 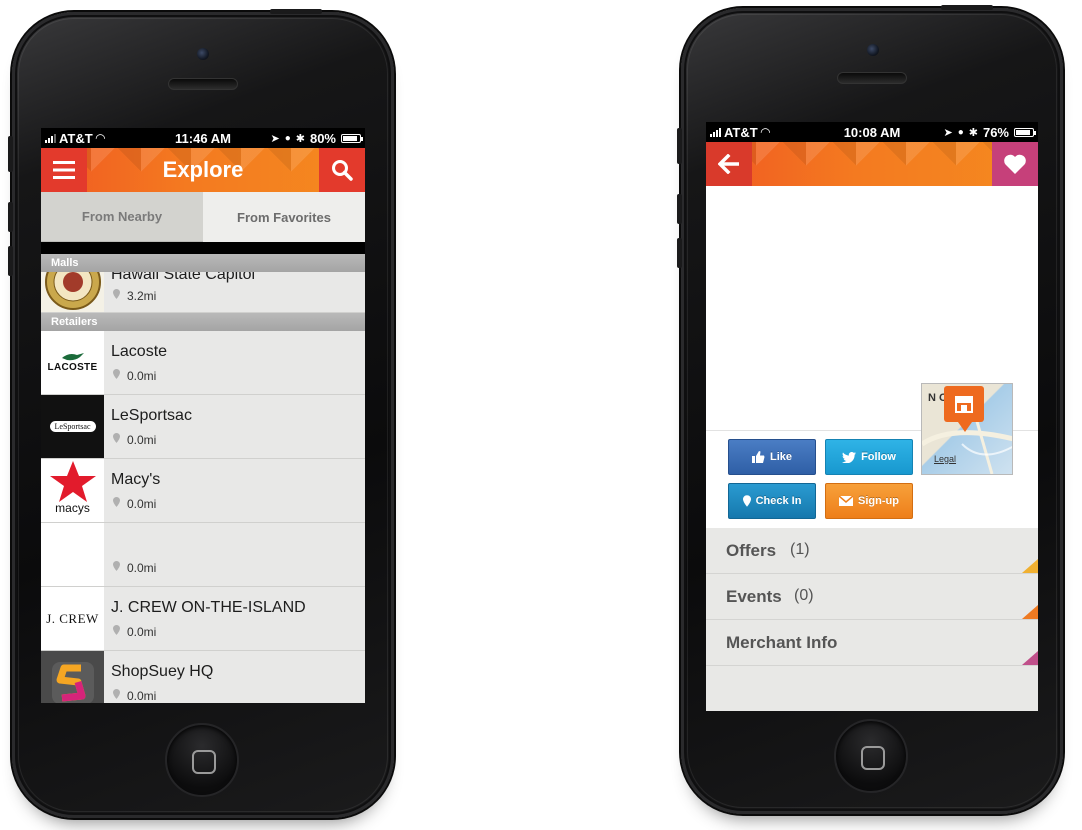 I want to click on list-item-name: Lacoste, so click(x=139, y=351).